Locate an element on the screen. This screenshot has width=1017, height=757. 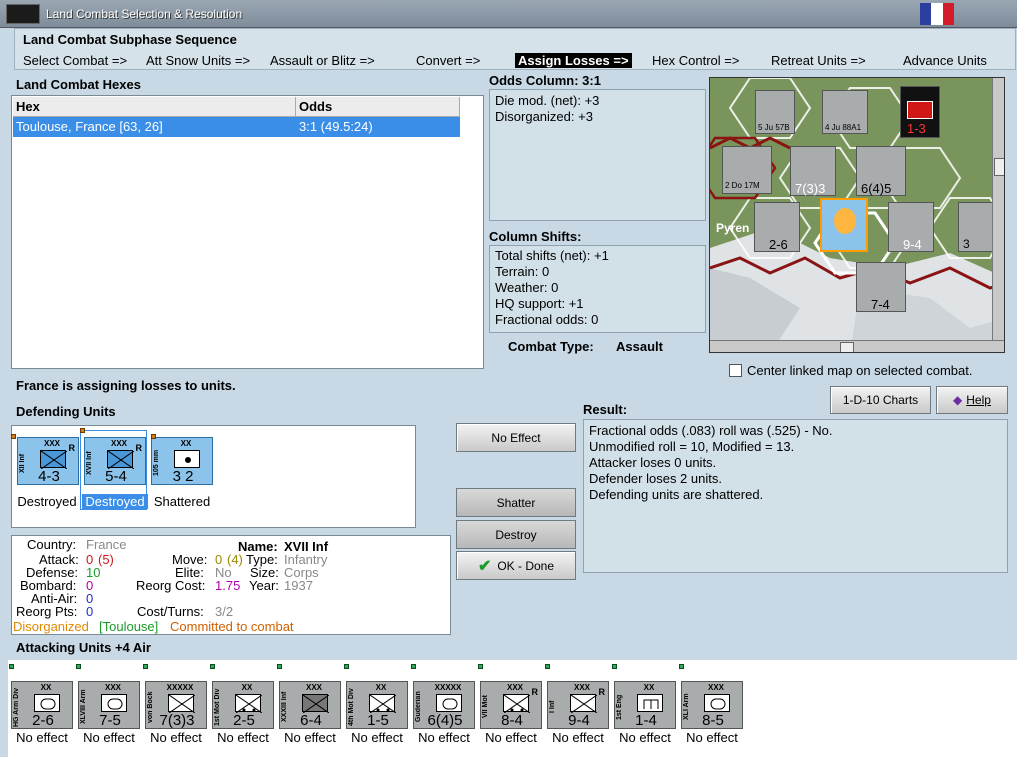
unit-value: 5-4 is located at coordinates (116, 476).